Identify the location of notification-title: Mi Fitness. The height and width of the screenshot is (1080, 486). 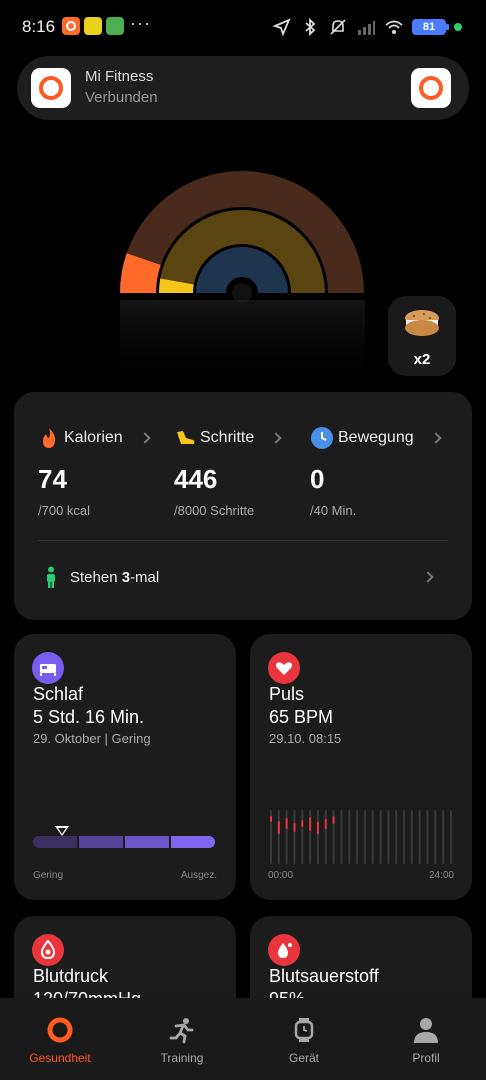
(119, 76).